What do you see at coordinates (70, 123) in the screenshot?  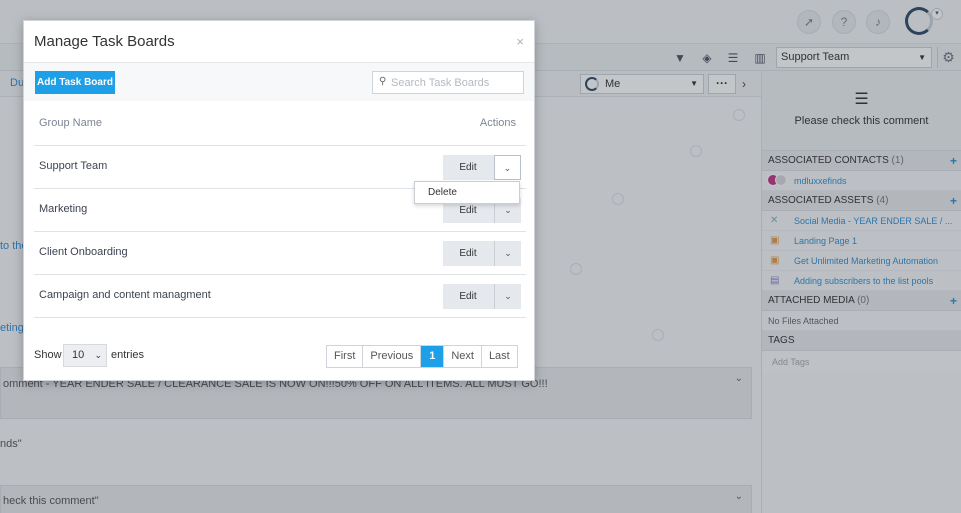 I see `column-header-group-name: Group Name` at bounding box center [70, 123].